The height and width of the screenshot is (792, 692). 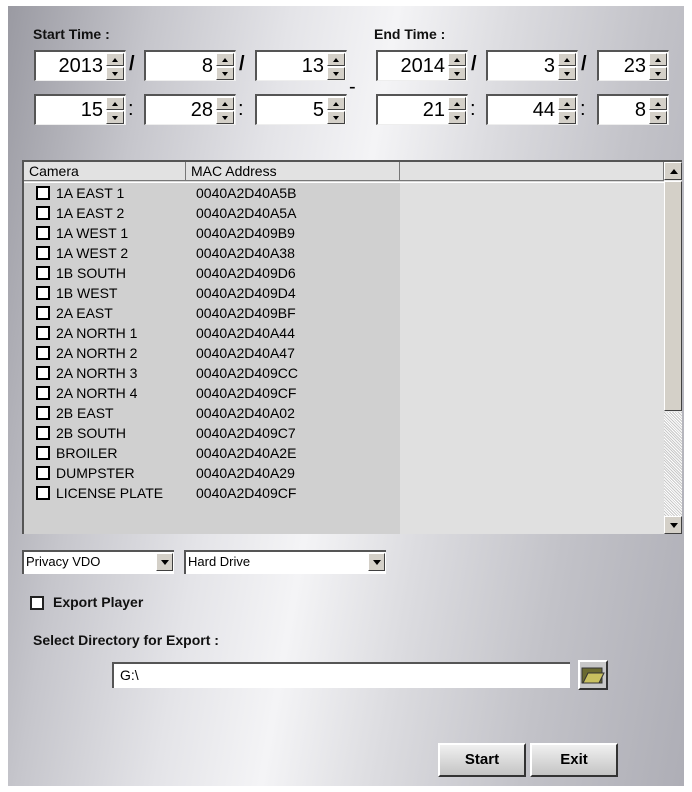 I want to click on camera-name: 2B EAST, so click(x=85, y=413).